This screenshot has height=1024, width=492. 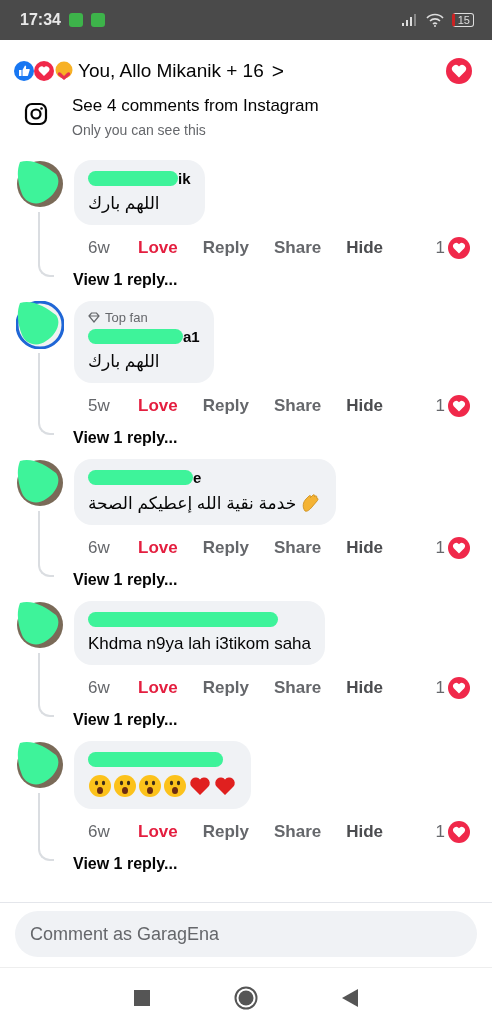 What do you see at coordinates (277, 71) in the screenshot?
I see `chevron-icon: >` at bounding box center [277, 71].